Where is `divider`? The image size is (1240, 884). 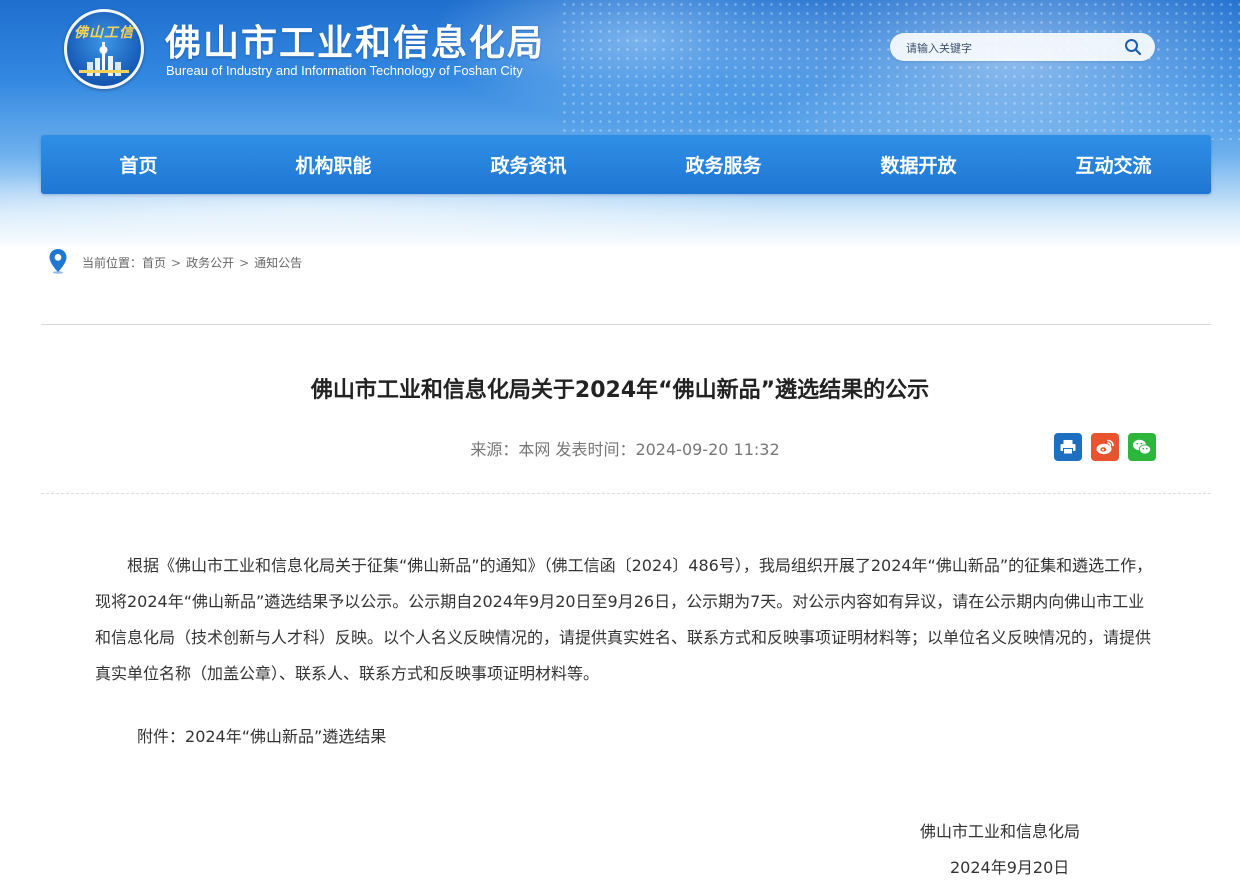
divider is located at coordinates (626, 324).